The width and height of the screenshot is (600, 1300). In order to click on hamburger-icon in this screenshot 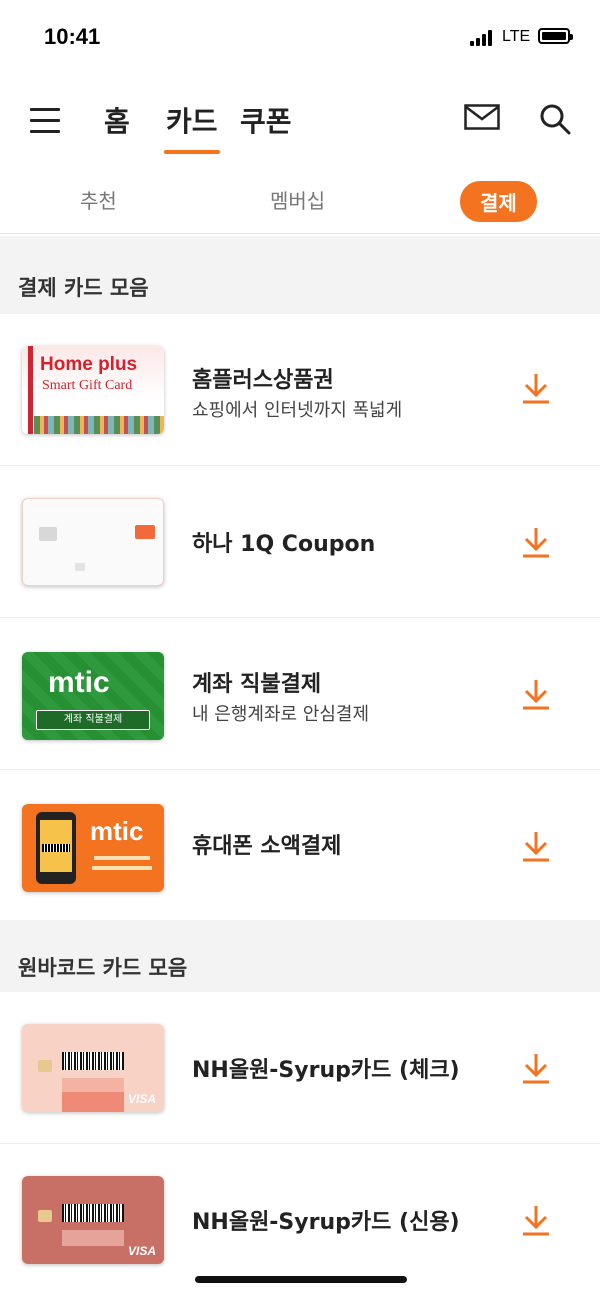, I will do `click(45, 121)`.